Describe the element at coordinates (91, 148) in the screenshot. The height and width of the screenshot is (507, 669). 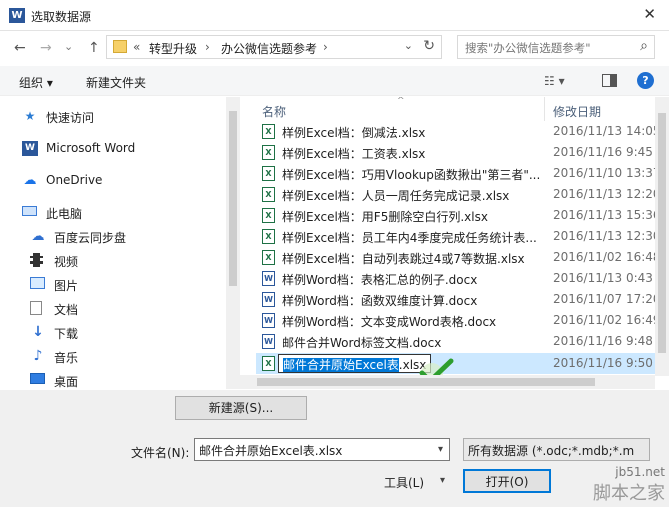
I see `sidebar-item-label: Microsoft Word` at that location.